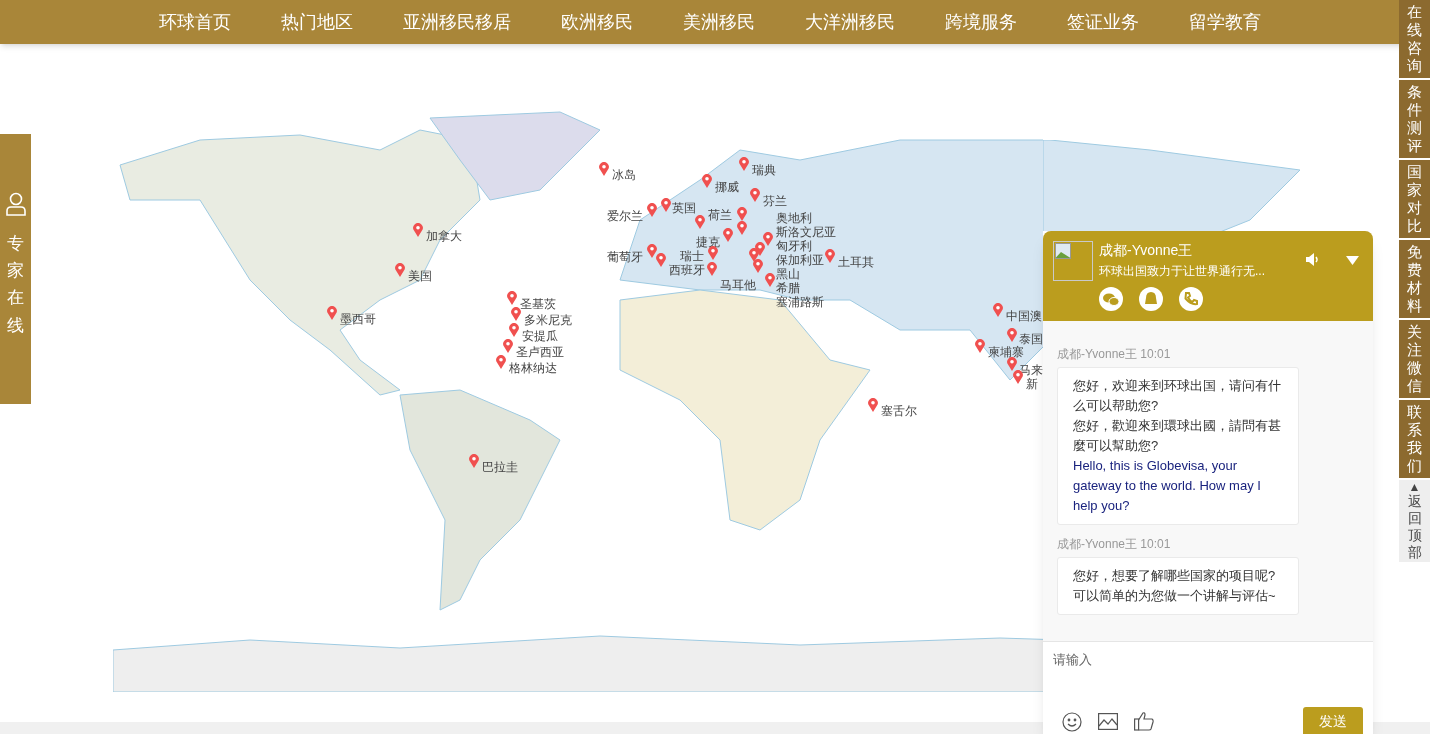  I want to click on pin-label: 瑞典, so click(764, 170).